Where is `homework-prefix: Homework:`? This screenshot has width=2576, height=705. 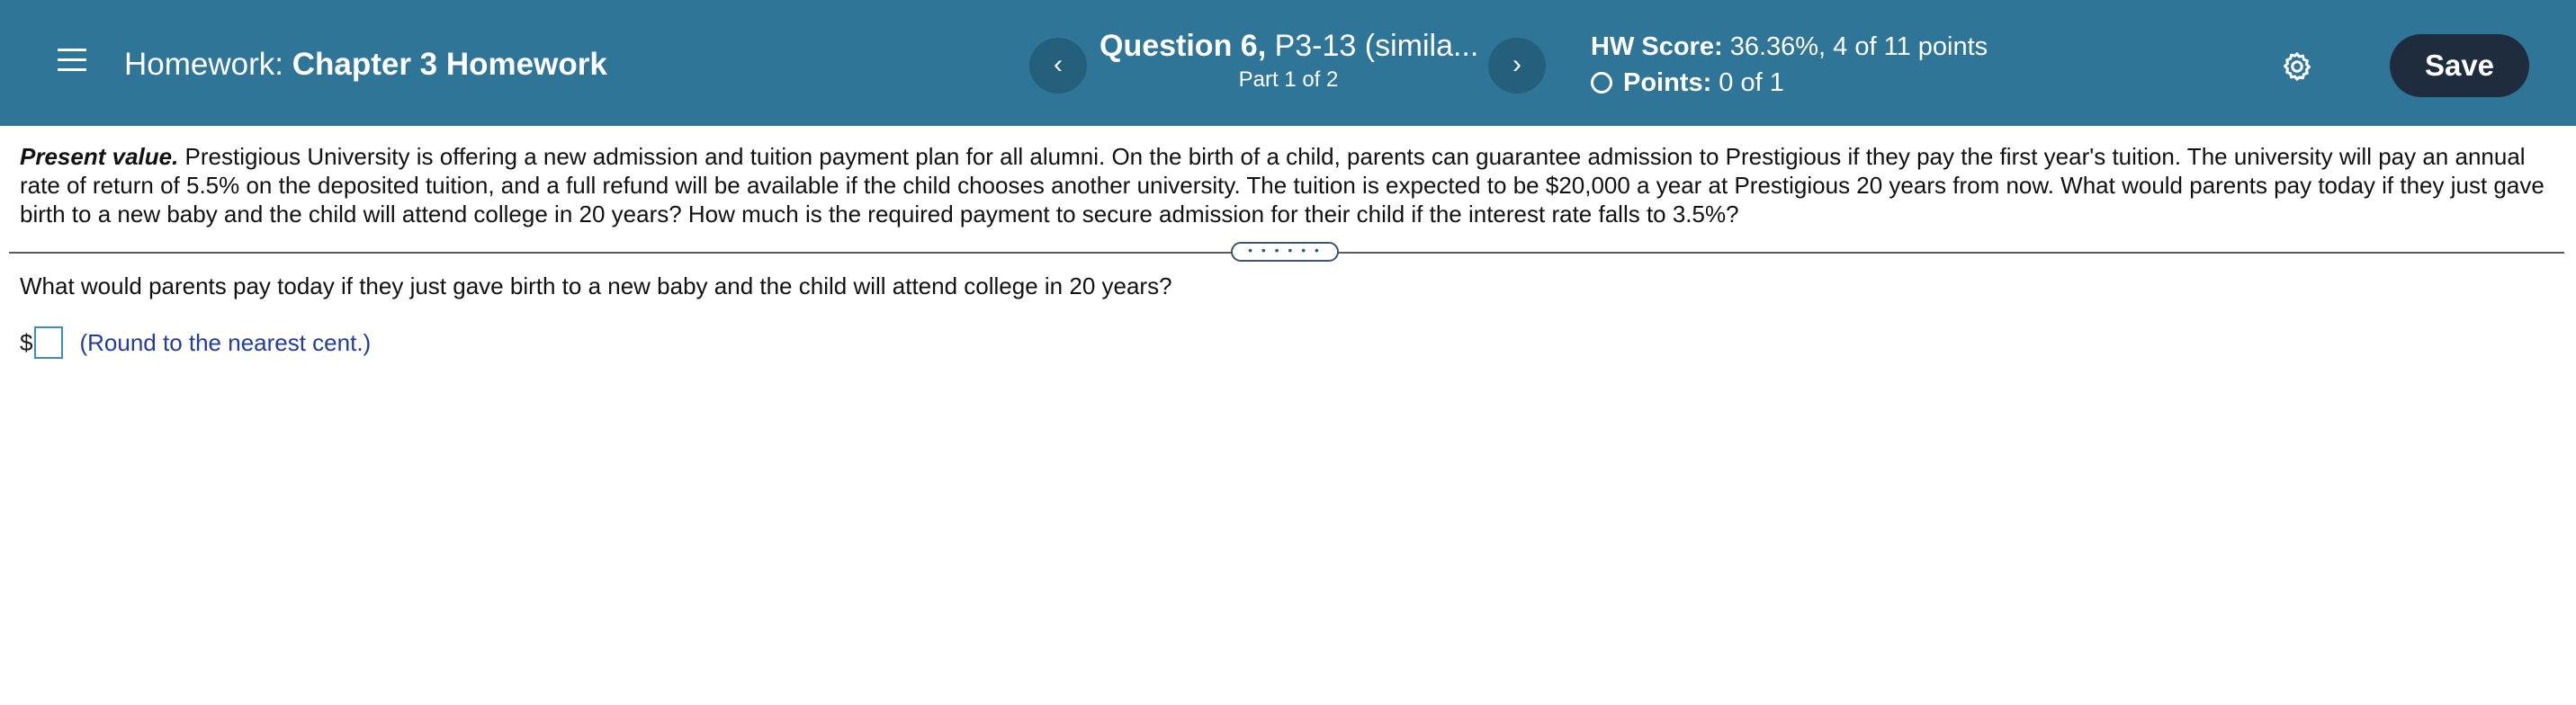 homework-prefix: Homework: is located at coordinates (204, 65).